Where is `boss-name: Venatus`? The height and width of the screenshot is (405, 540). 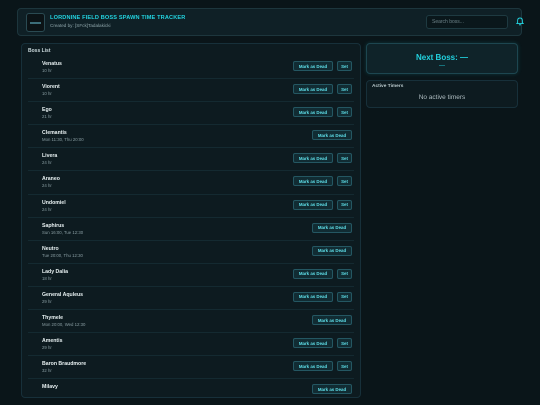 boss-name: Venatus is located at coordinates (52, 64).